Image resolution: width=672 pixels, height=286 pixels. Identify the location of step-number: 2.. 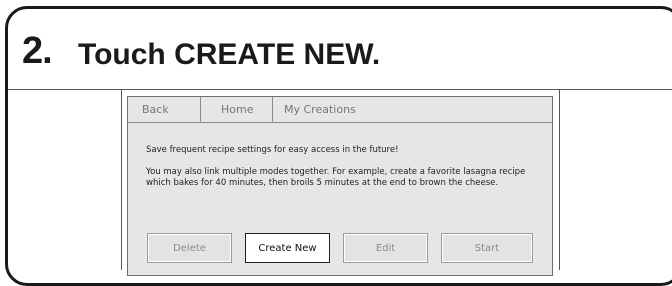
(37, 51).